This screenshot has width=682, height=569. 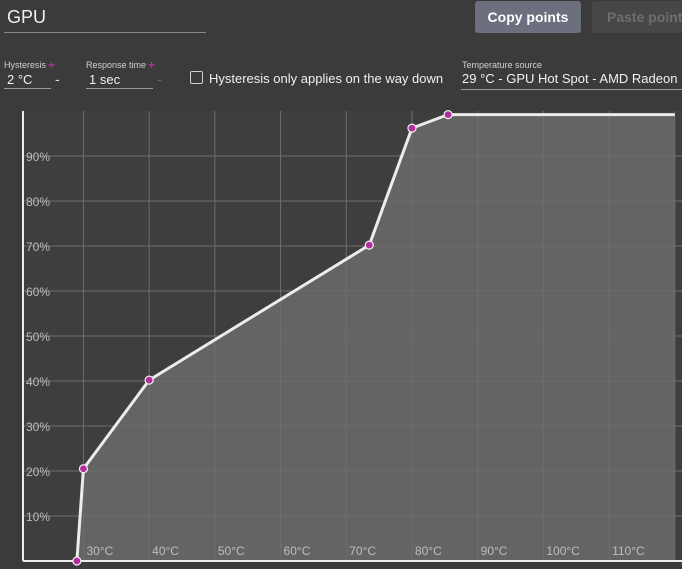 What do you see at coordinates (38, 202) in the screenshot?
I see `y-tick-label: 80%` at bounding box center [38, 202].